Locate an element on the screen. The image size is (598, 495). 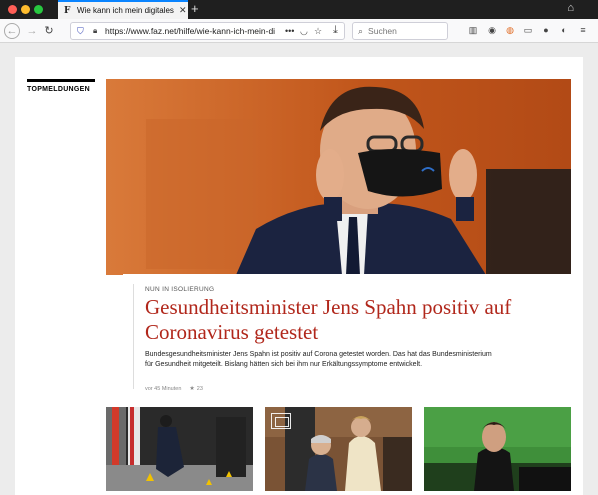
browser-tab: F Wie kann ich mein digitales Abo ✕ is located at coordinates (123, 9).